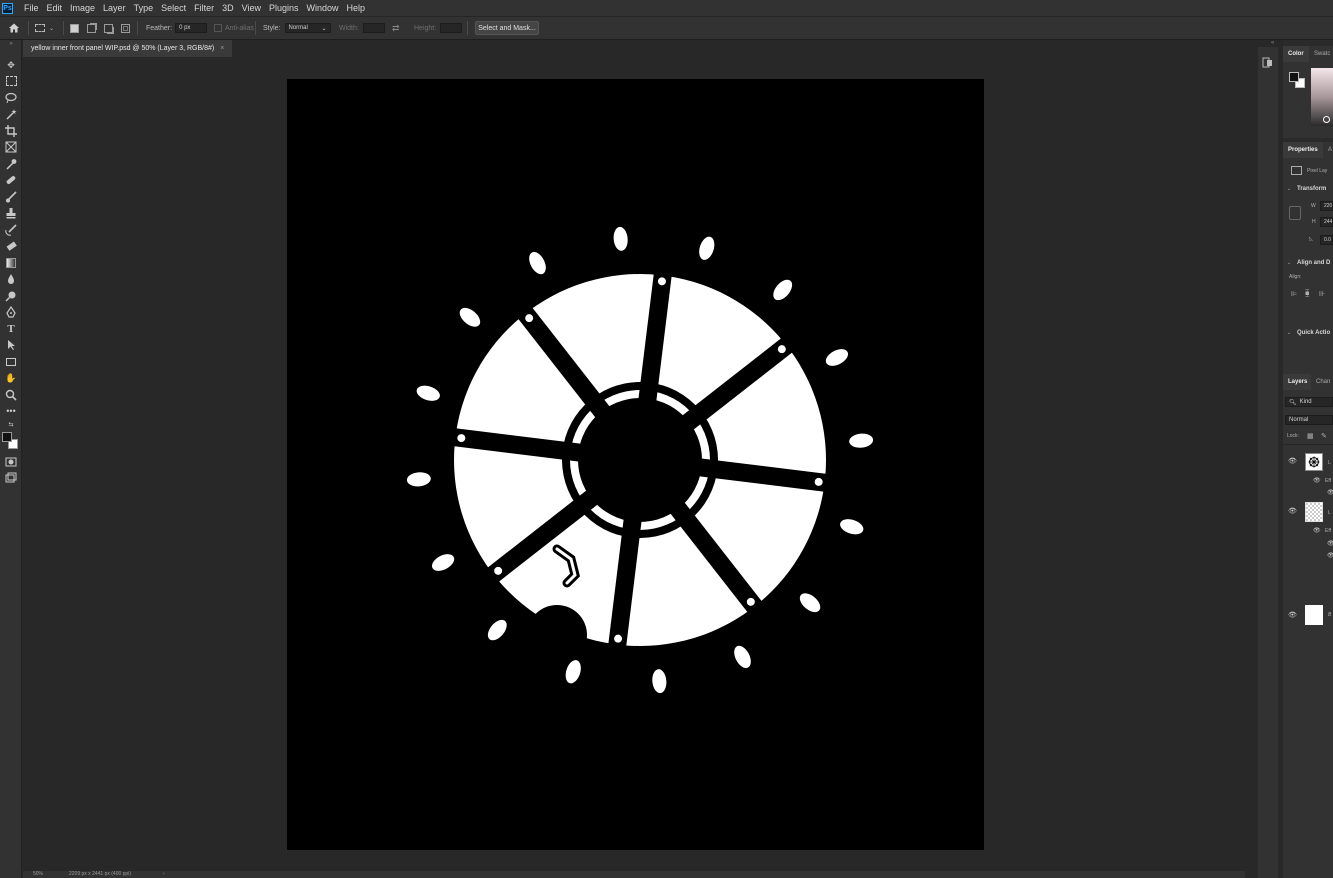 This screenshot has width=1333, height=878. I want to click on tools-panel: » ✥ T ✋ ••• ⇆, so click(11, 459).